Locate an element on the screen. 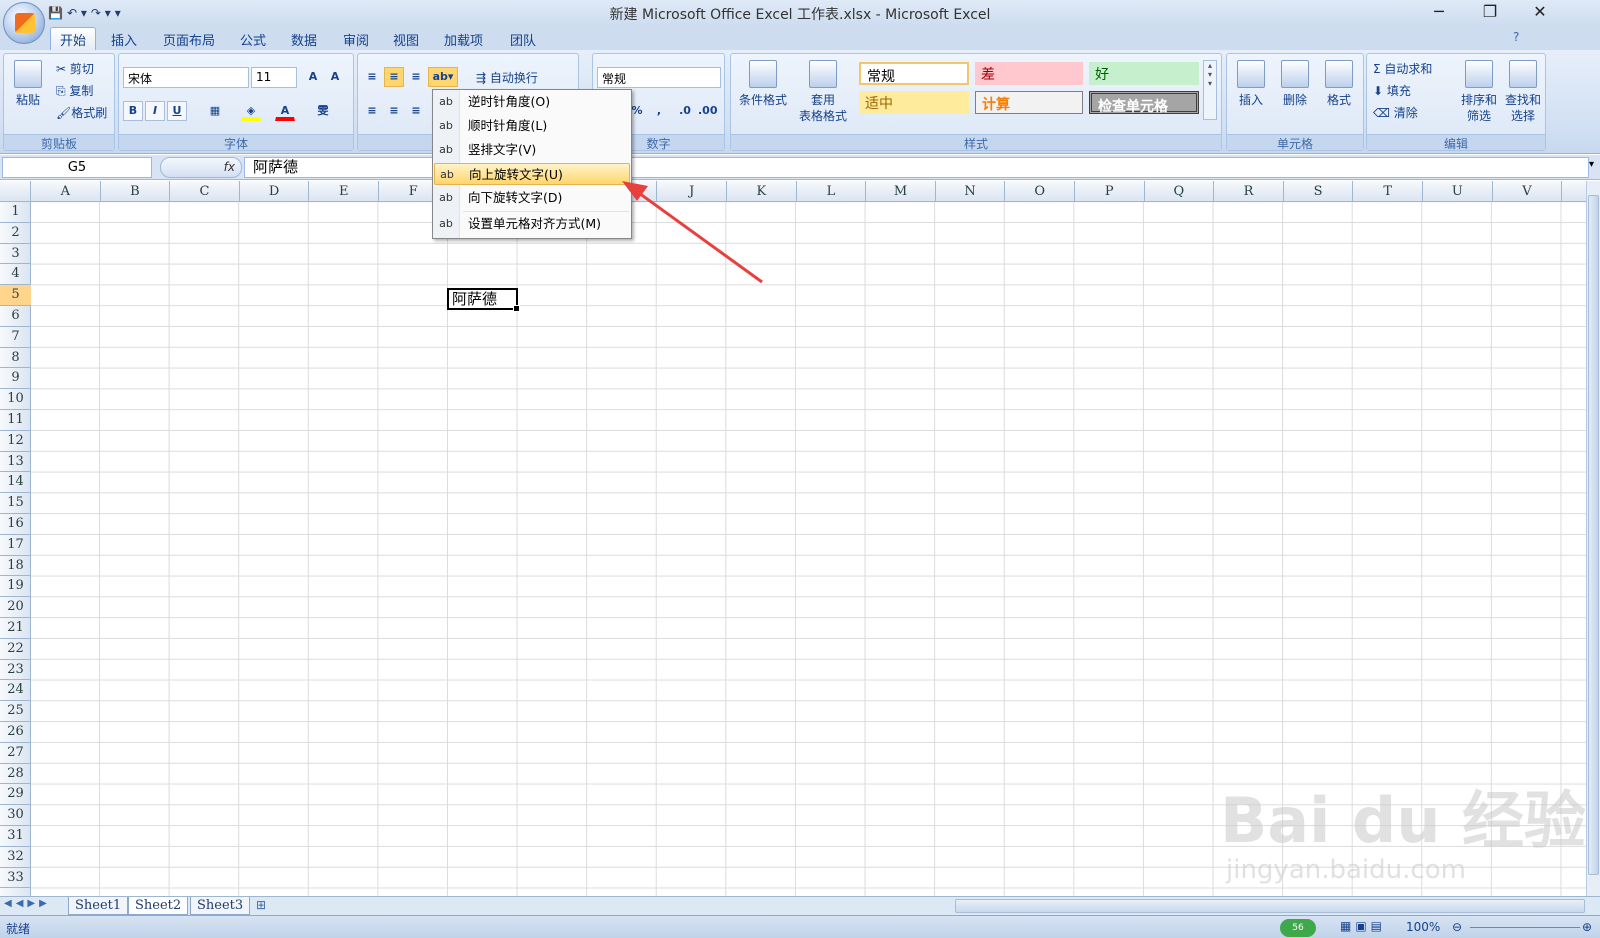  column-header-e: E is located at coordinates (344, 191).